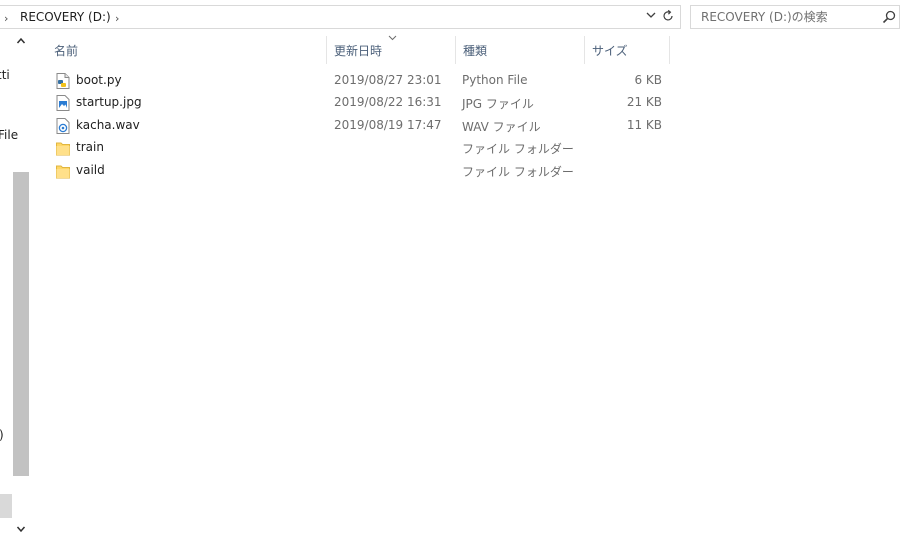 The image size is (900, 539). I want to click on image-file-icon, so click(63, 103).